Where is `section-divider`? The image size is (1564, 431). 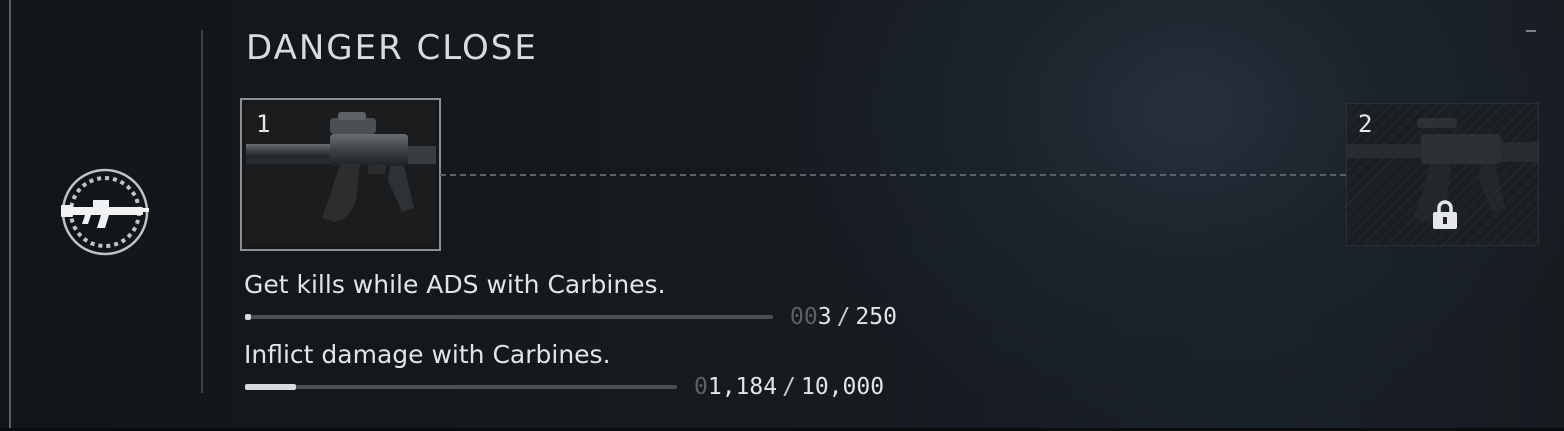
section-divider is located at coordinates (202, 211).